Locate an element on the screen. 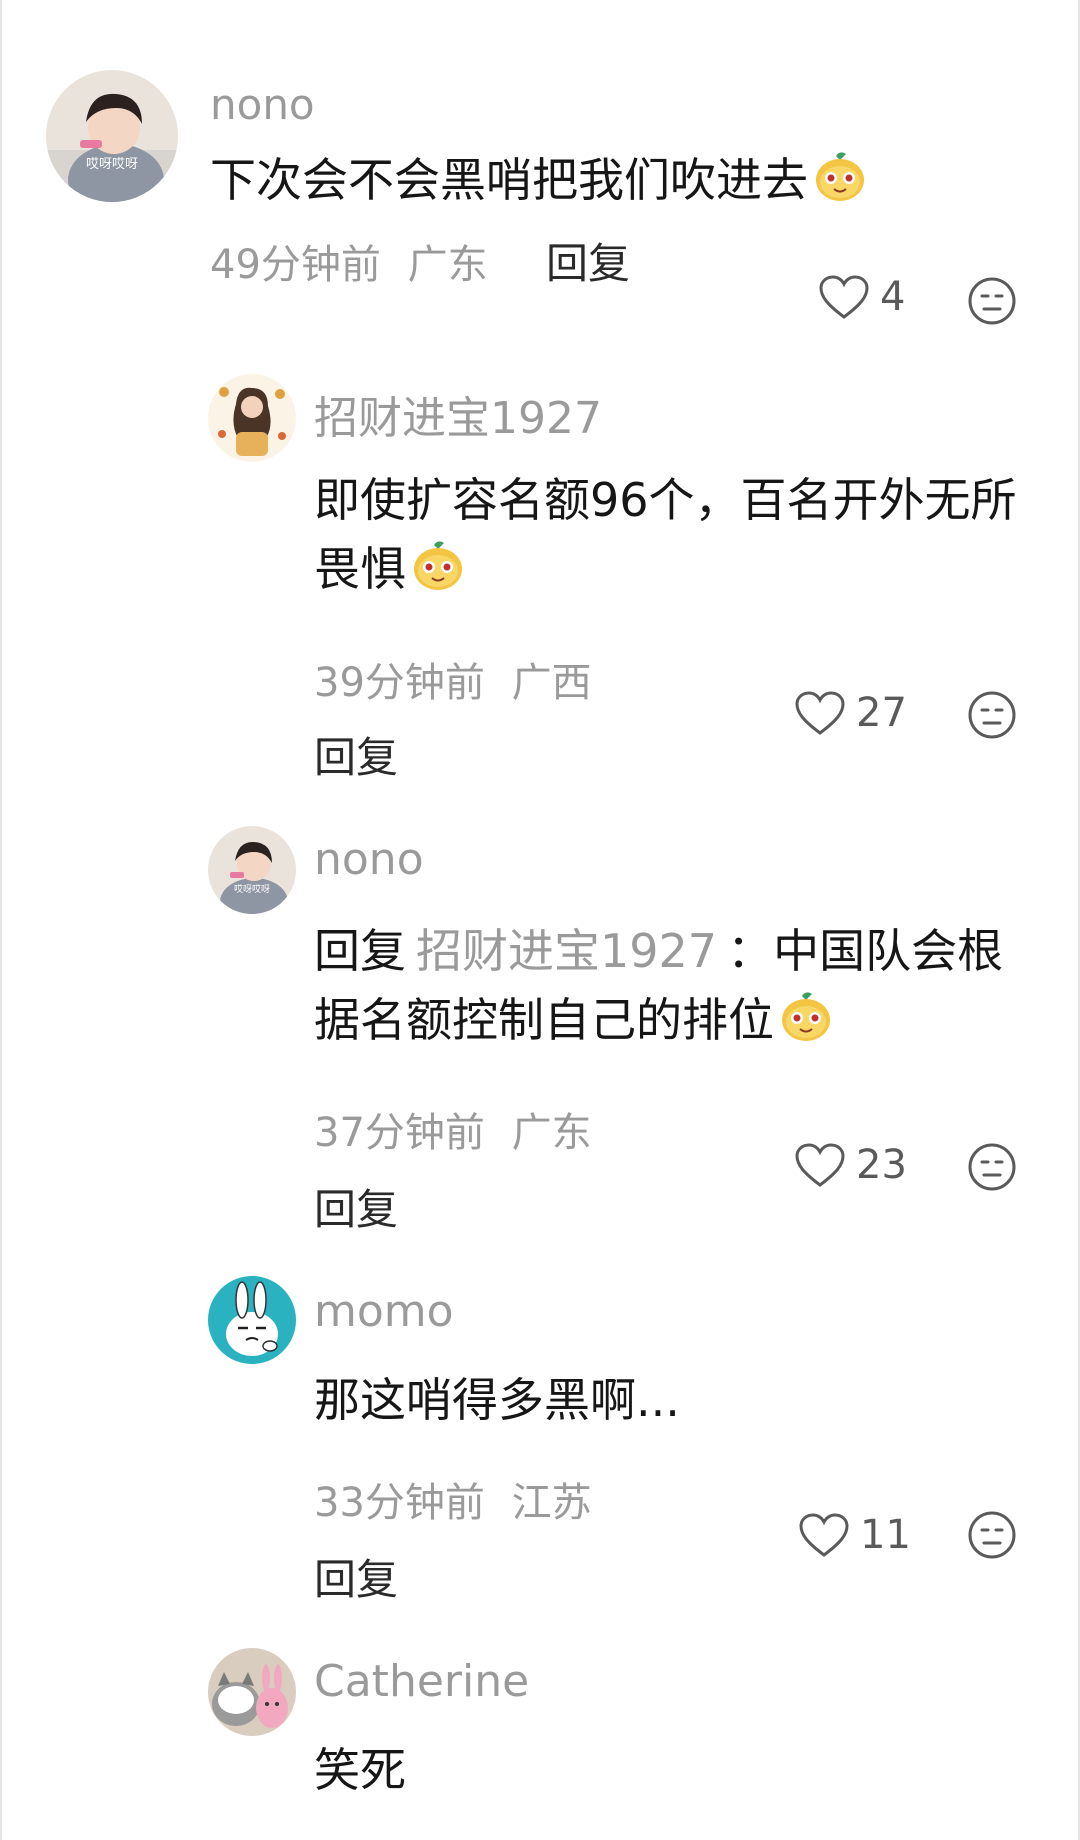  comment-text-content: 笑死 is located at coordinates (360, 1770).